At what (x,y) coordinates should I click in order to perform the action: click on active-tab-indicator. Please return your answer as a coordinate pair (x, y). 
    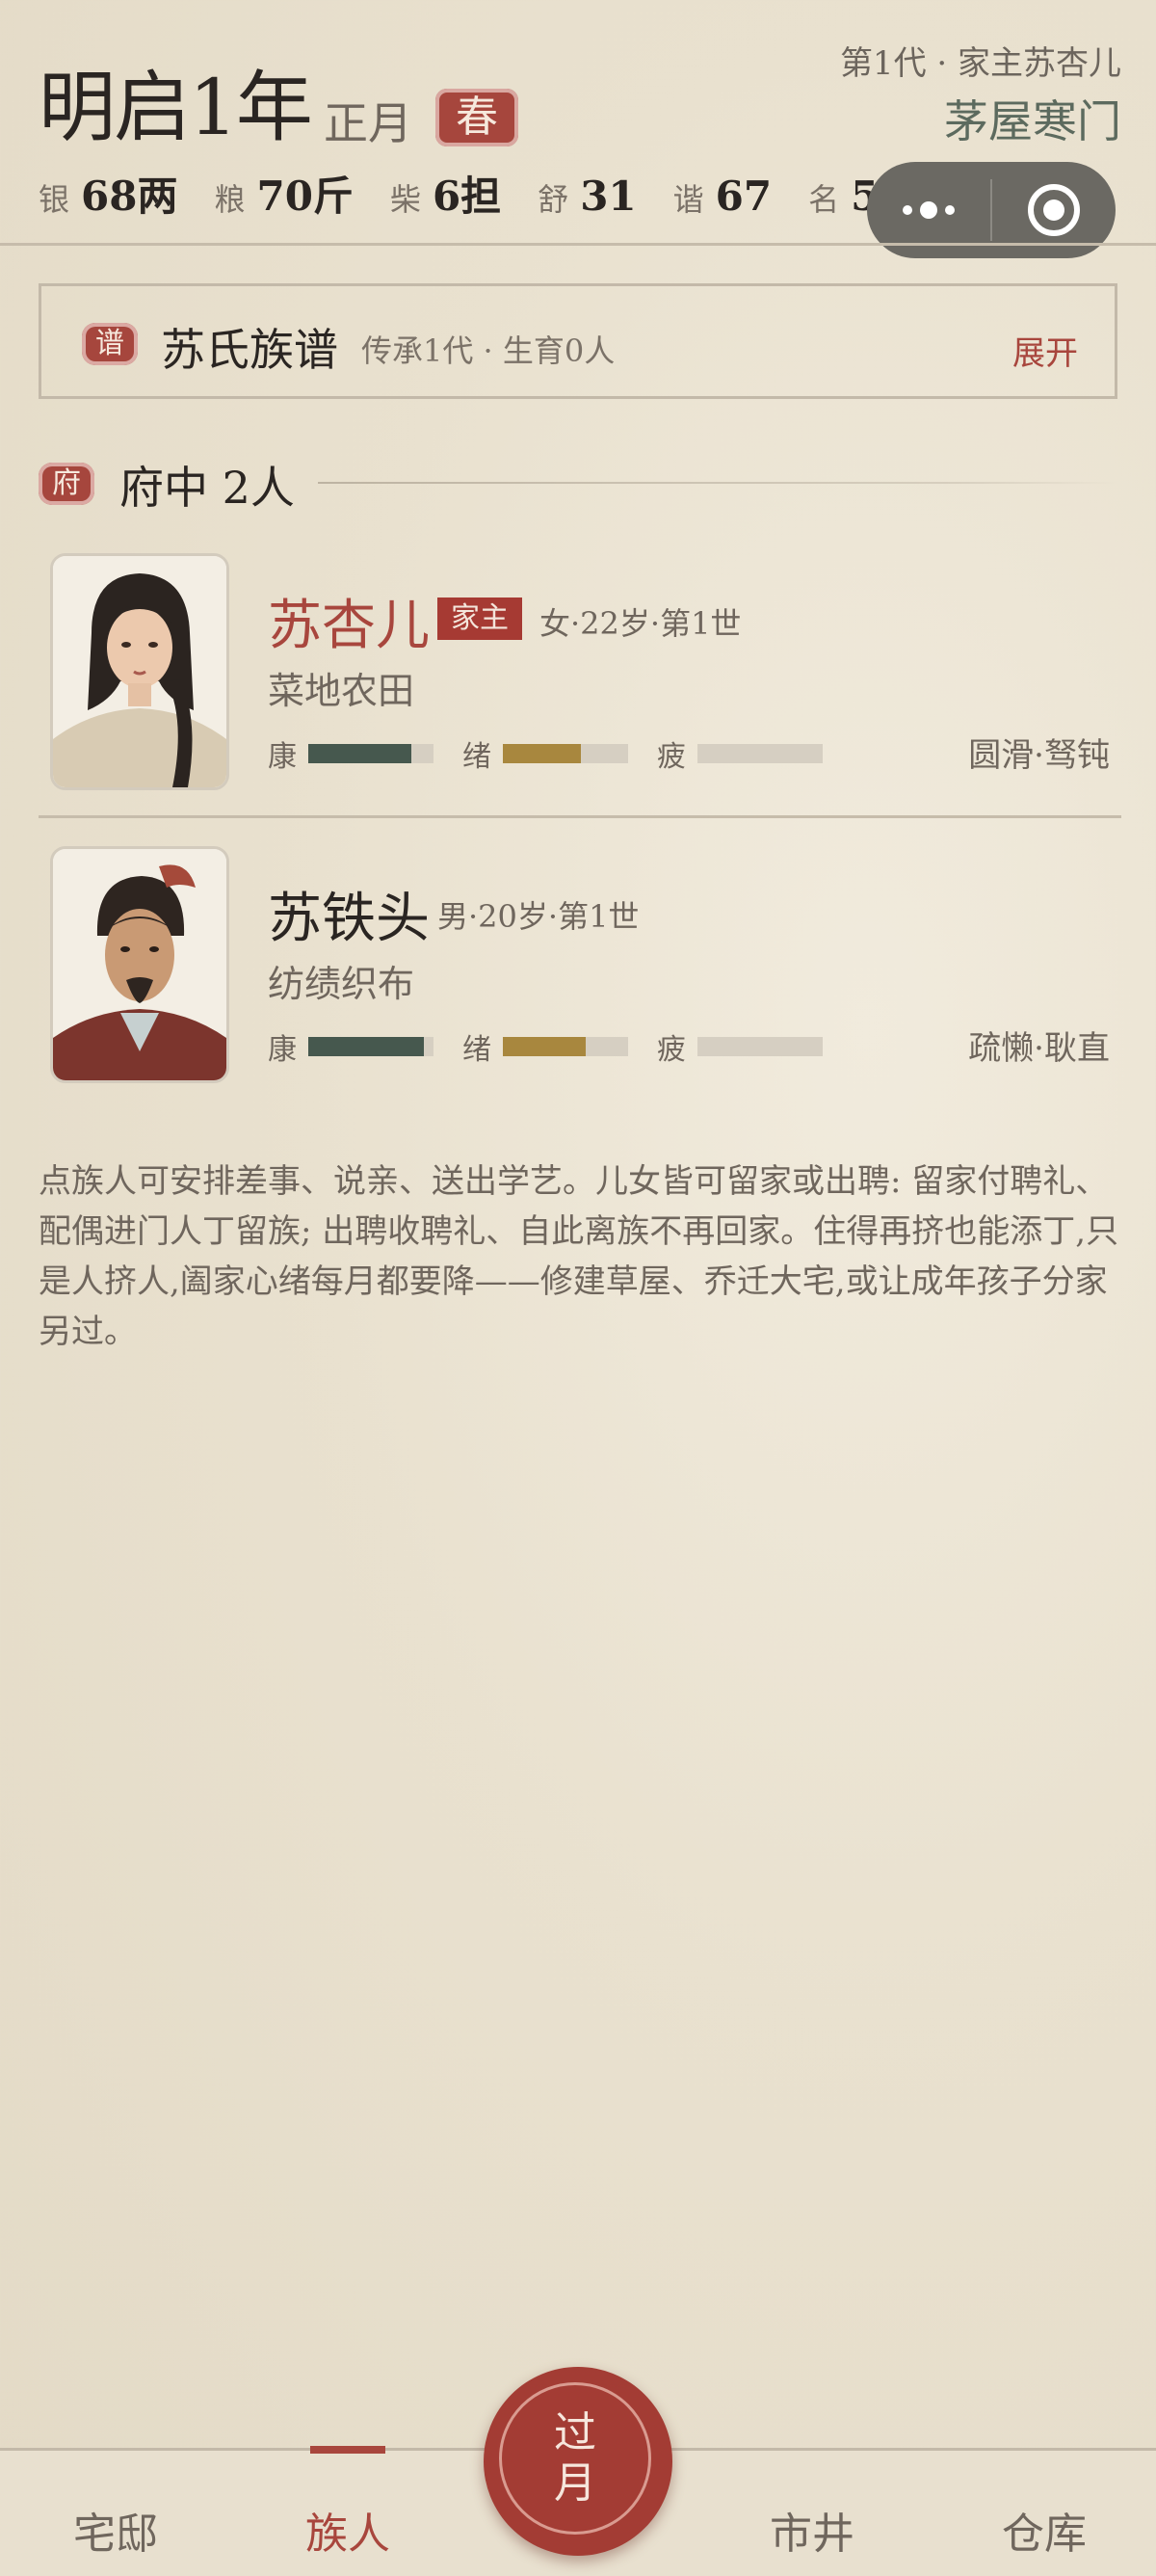
    Looking at the image, I should click on (347, 2450).